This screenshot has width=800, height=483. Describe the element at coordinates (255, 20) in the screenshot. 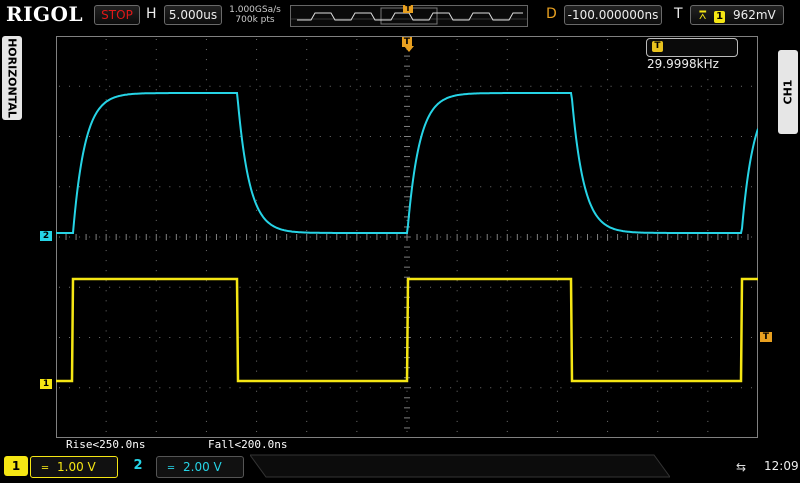

I see `memory-depth: 700k pts` at that location.